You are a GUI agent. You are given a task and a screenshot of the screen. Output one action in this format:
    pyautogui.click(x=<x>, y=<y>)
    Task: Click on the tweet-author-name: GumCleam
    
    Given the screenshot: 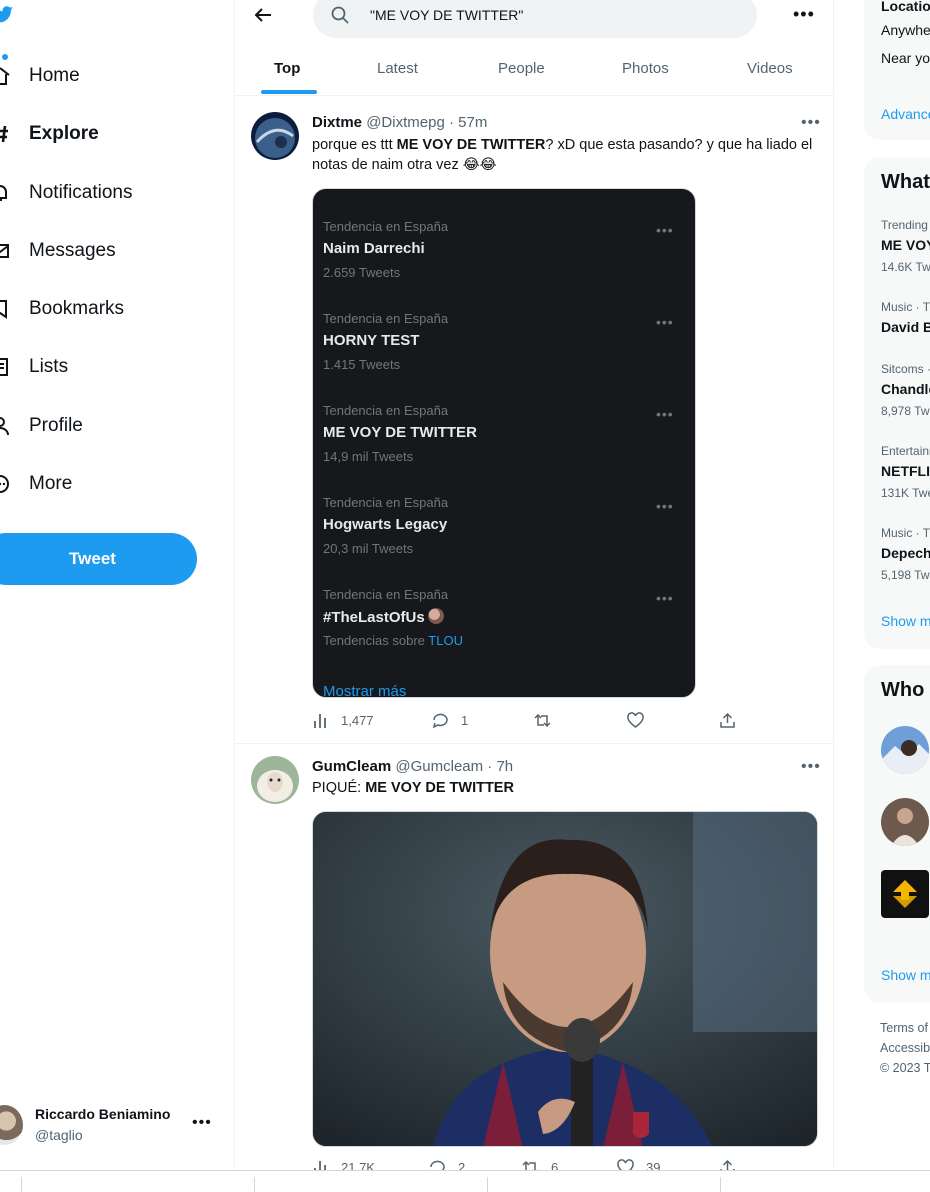 What is the action you would take?
    pyautogui.click(x=351, y=766)
    